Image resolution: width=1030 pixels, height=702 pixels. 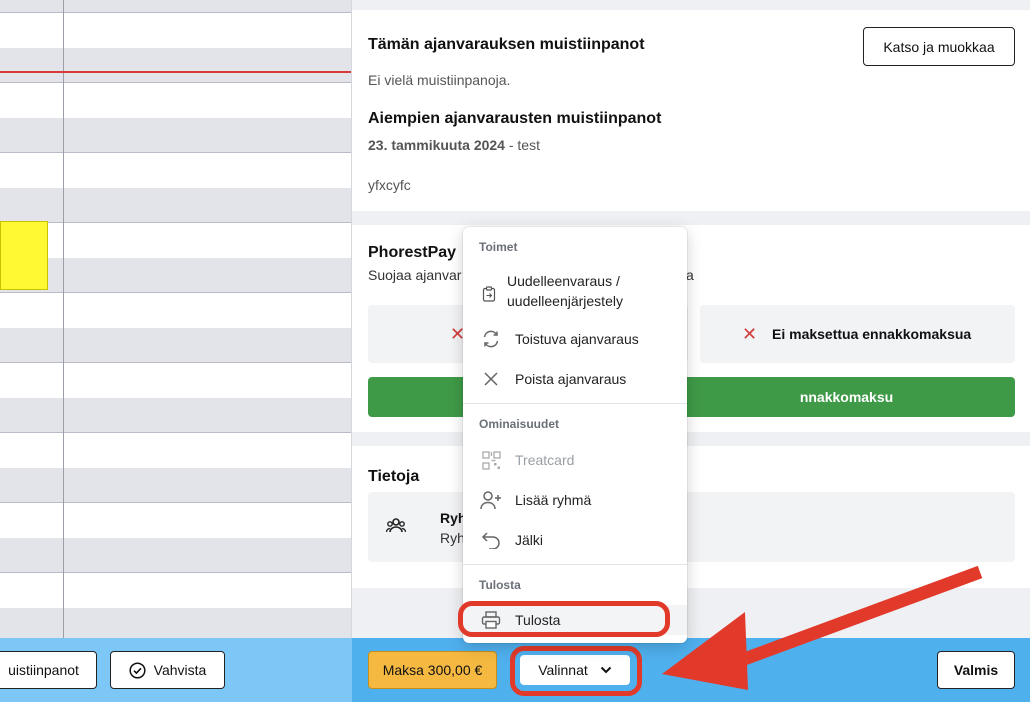 What do you see at coordinates (63, 319) in the screenshot?
I see `column-divider` at bounding box center [63, 319].